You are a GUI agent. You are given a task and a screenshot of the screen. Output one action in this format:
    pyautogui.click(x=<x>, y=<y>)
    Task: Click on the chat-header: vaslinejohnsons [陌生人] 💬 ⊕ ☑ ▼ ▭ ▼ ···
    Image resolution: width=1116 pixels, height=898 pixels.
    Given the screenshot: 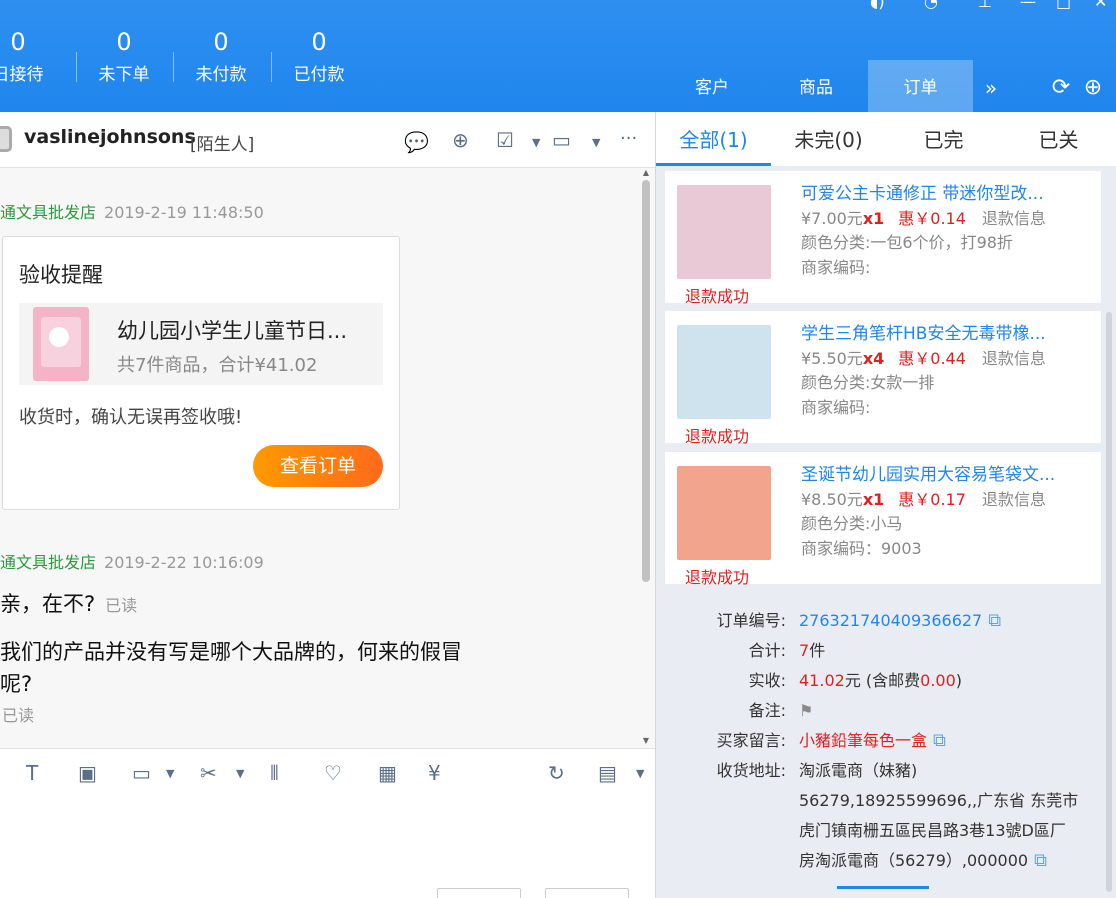 What is the action you would take?
    pyautogui.click(x=327, y=140)
    